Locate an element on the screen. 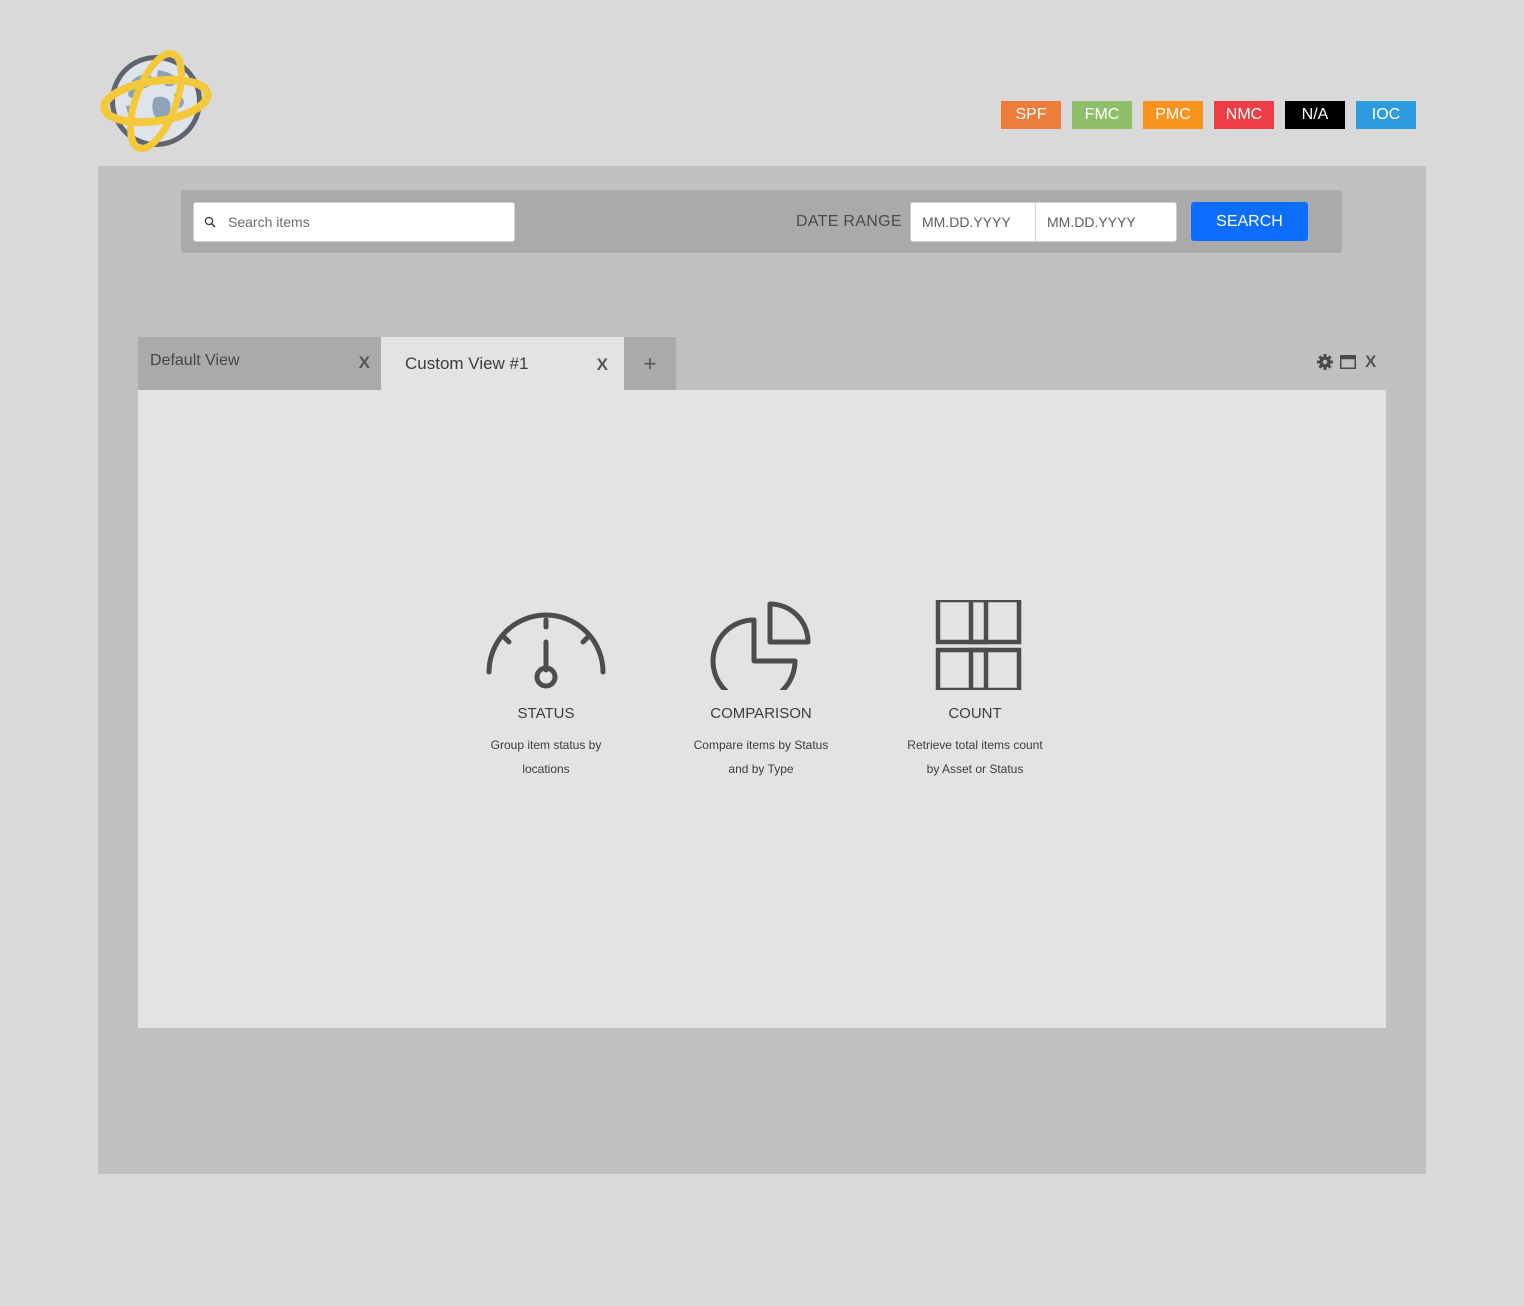 This screenshot has width=1524, height=1306. legend-chip-pmc: PMC is located at coordinates (1173, 115).